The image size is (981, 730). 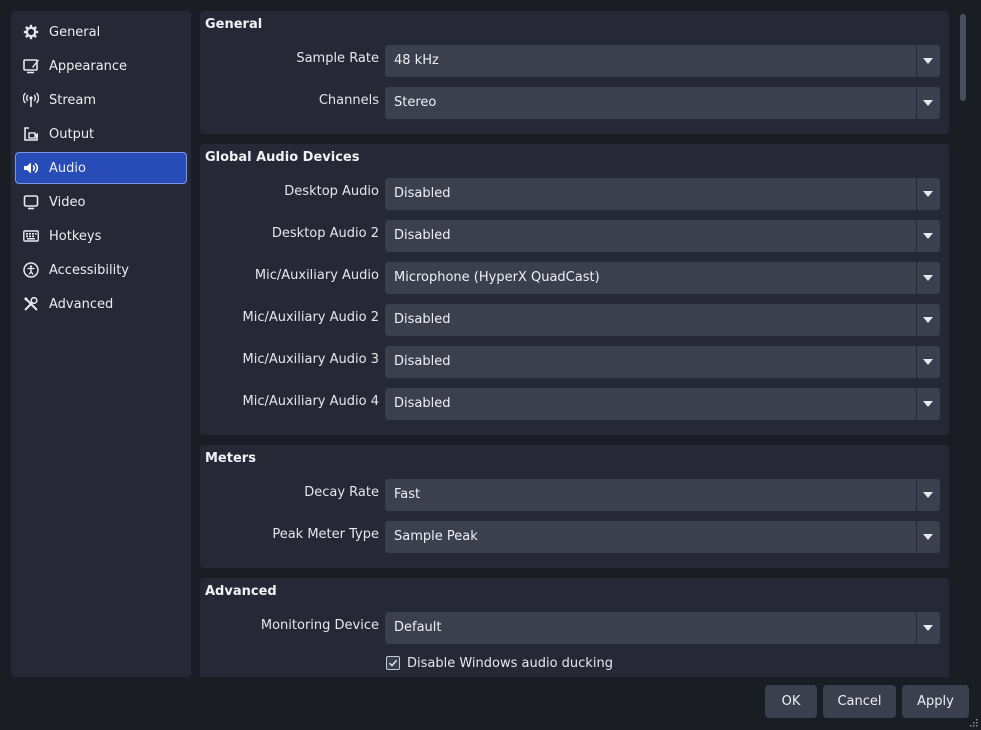 What do you see at coordinates (662, 194) in the screenshot?
I see `desktop-audio-select: Disabled` at bounding box center [662, 194].